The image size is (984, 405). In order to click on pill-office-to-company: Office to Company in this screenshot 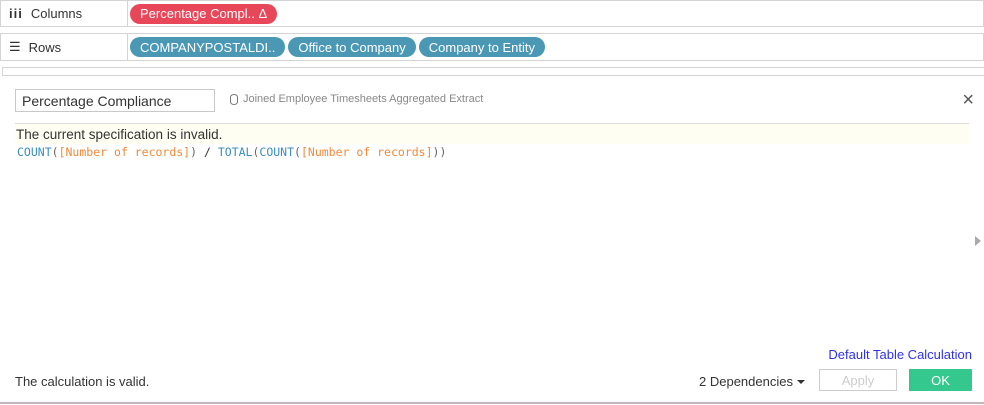, I will do `click(352, 47)`.